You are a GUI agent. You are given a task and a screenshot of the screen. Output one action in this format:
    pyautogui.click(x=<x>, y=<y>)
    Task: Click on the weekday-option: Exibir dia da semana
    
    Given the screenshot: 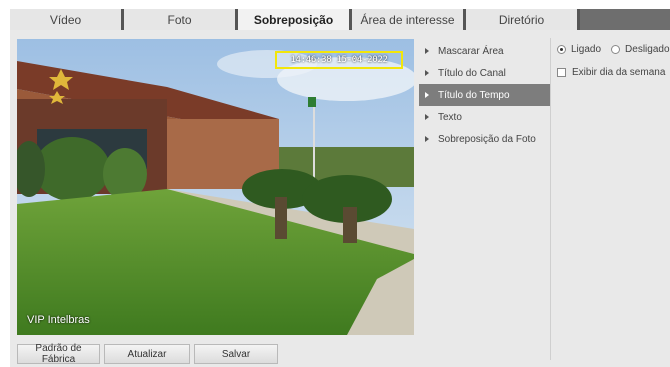 What is the action you would take?
    pyautogui.click(x=613, y=72)
    